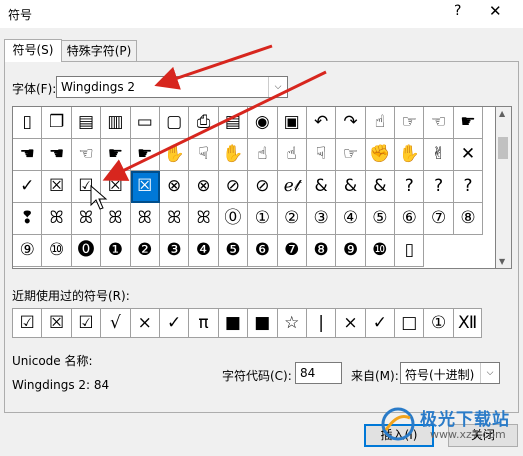  What do you see at coordinates (450, 373) in the screenshot?
I see `from-select: 符号(十进制) ⌵` at bounding box center [450, 373].